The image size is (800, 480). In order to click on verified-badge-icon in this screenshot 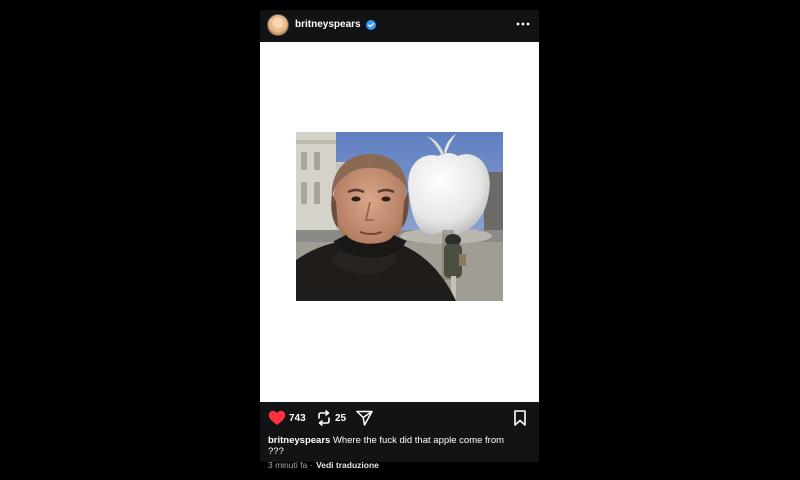, I will do `click(371, 25)`.